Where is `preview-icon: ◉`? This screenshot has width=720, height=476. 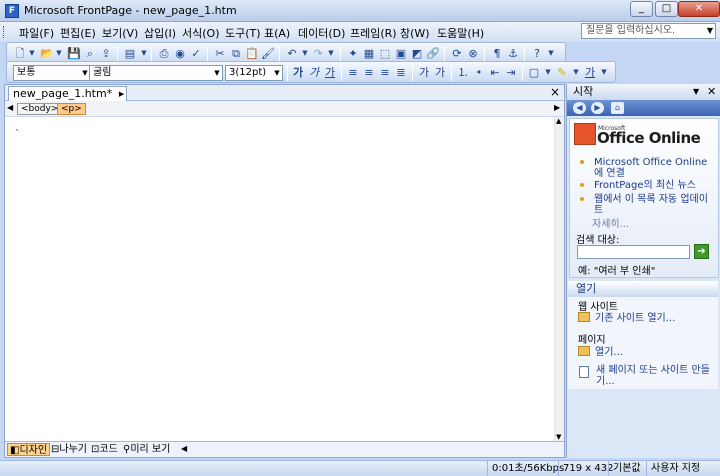 preview-icon: ◉ is located at coordinates (180, 53).